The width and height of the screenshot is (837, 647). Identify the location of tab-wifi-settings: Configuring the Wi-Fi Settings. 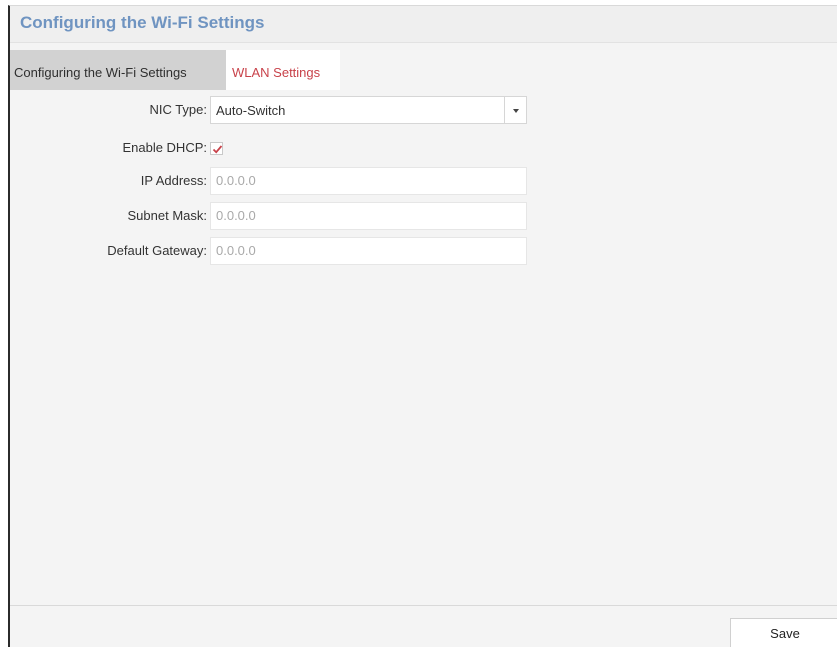
(118, 70).